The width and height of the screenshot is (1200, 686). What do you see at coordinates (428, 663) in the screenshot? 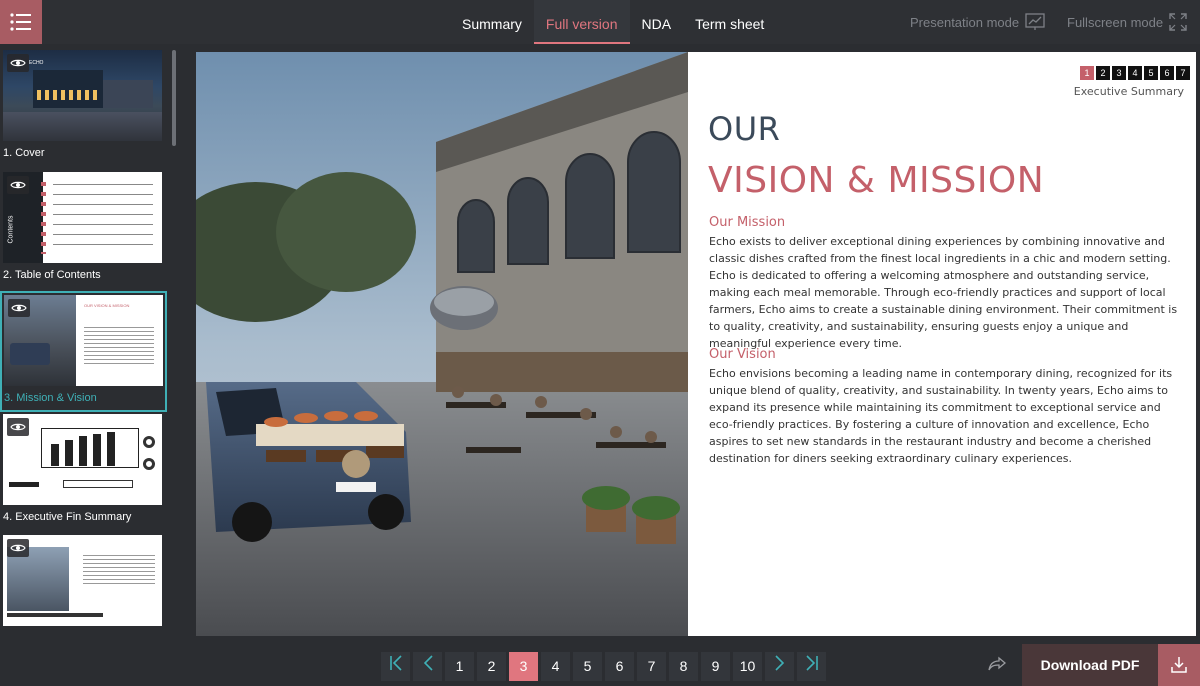
I see `chevron-left-icon` at bounding box center [428, 663].